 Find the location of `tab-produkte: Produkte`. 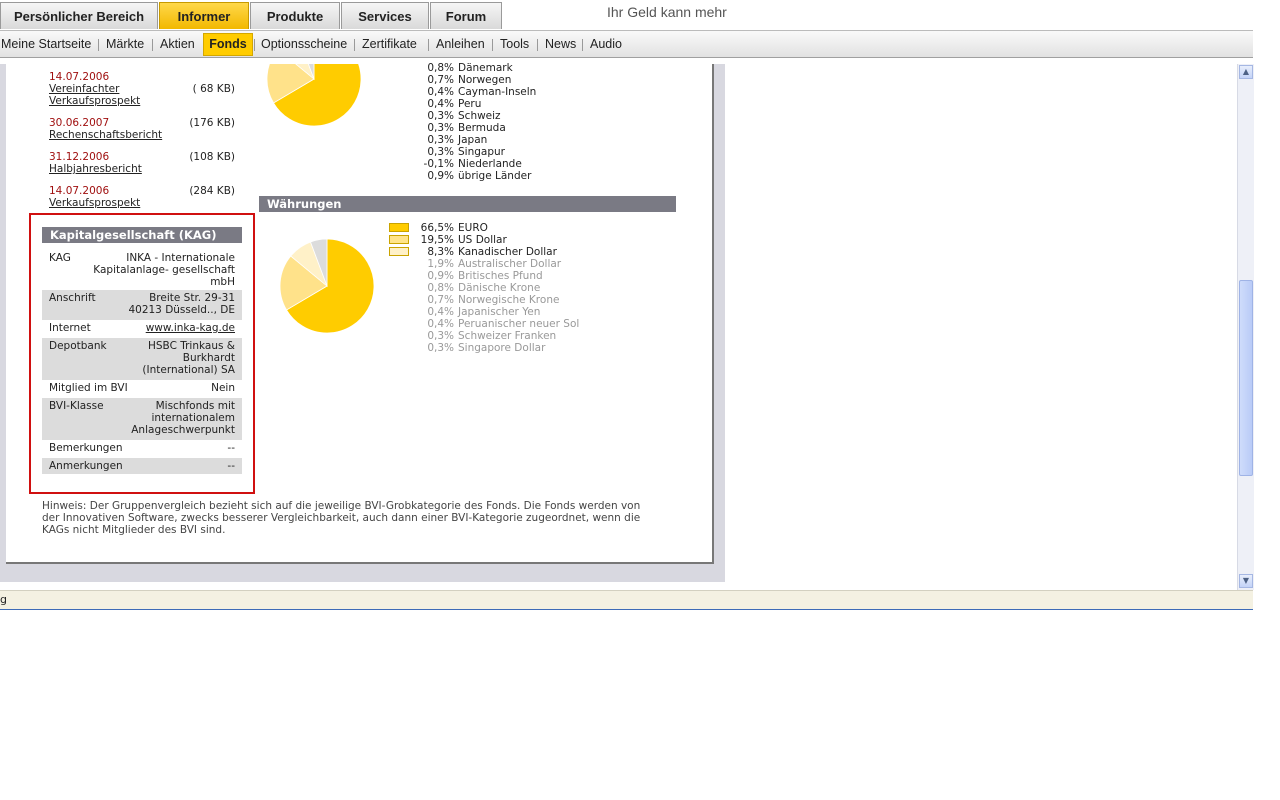

tab-produkte: Produkte is located at coordinates (295, 15).